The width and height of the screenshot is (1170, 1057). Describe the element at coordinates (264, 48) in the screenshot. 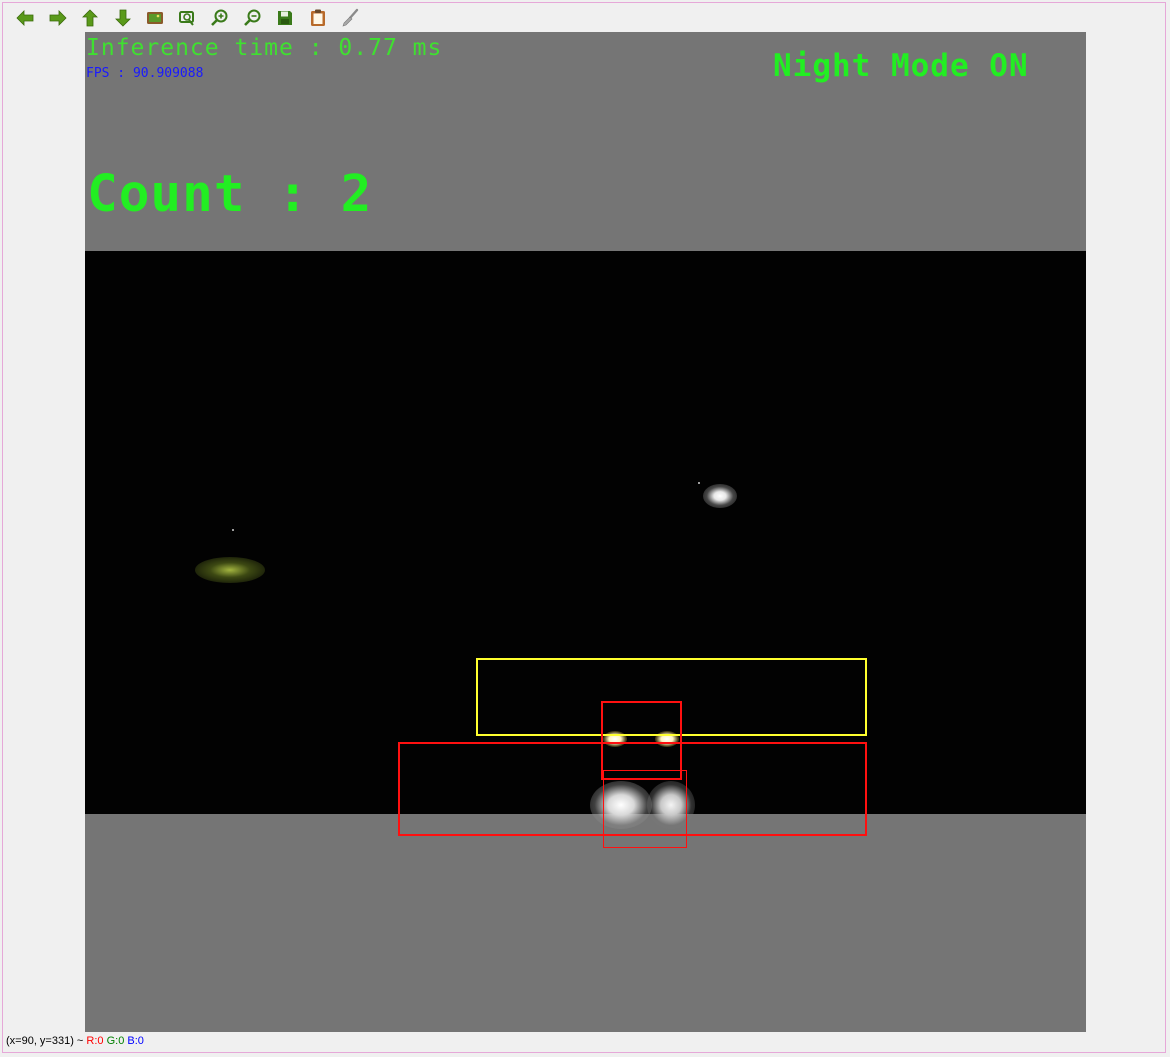

I see `inference-time-label: Inference time : 0.77 ms` at that location.